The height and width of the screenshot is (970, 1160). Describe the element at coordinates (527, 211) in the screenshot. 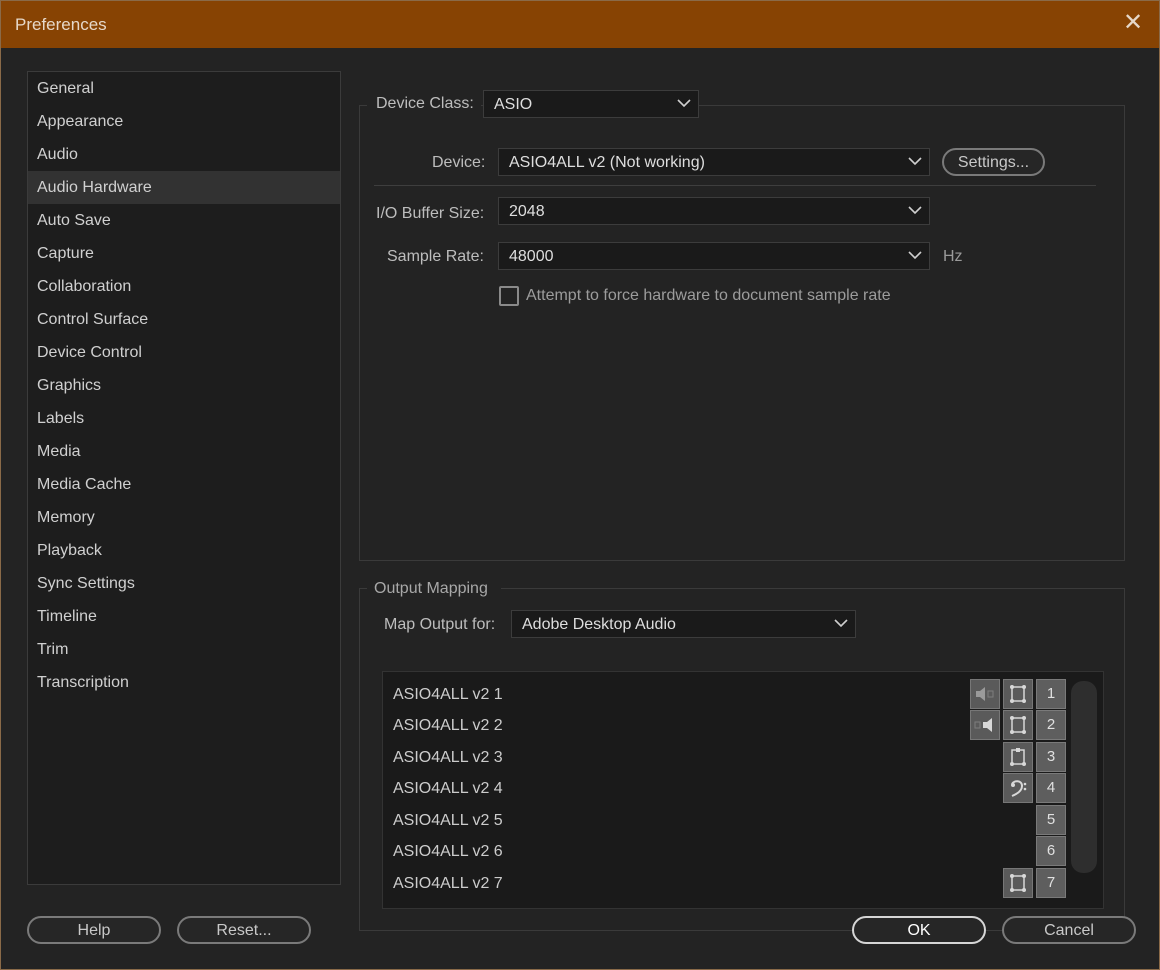

I see `buffer-size-value: 2048` at that location.